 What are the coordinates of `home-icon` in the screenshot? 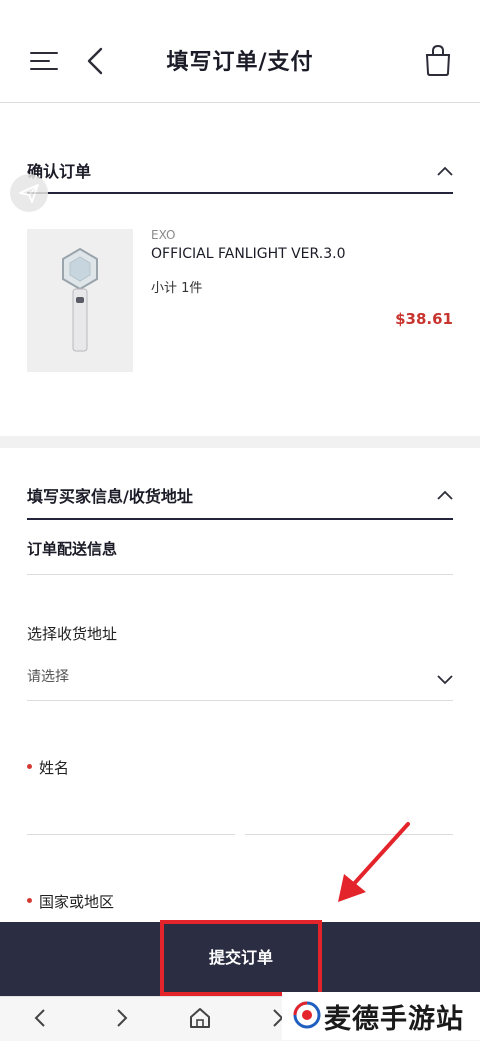 It's located at (200, 1018).